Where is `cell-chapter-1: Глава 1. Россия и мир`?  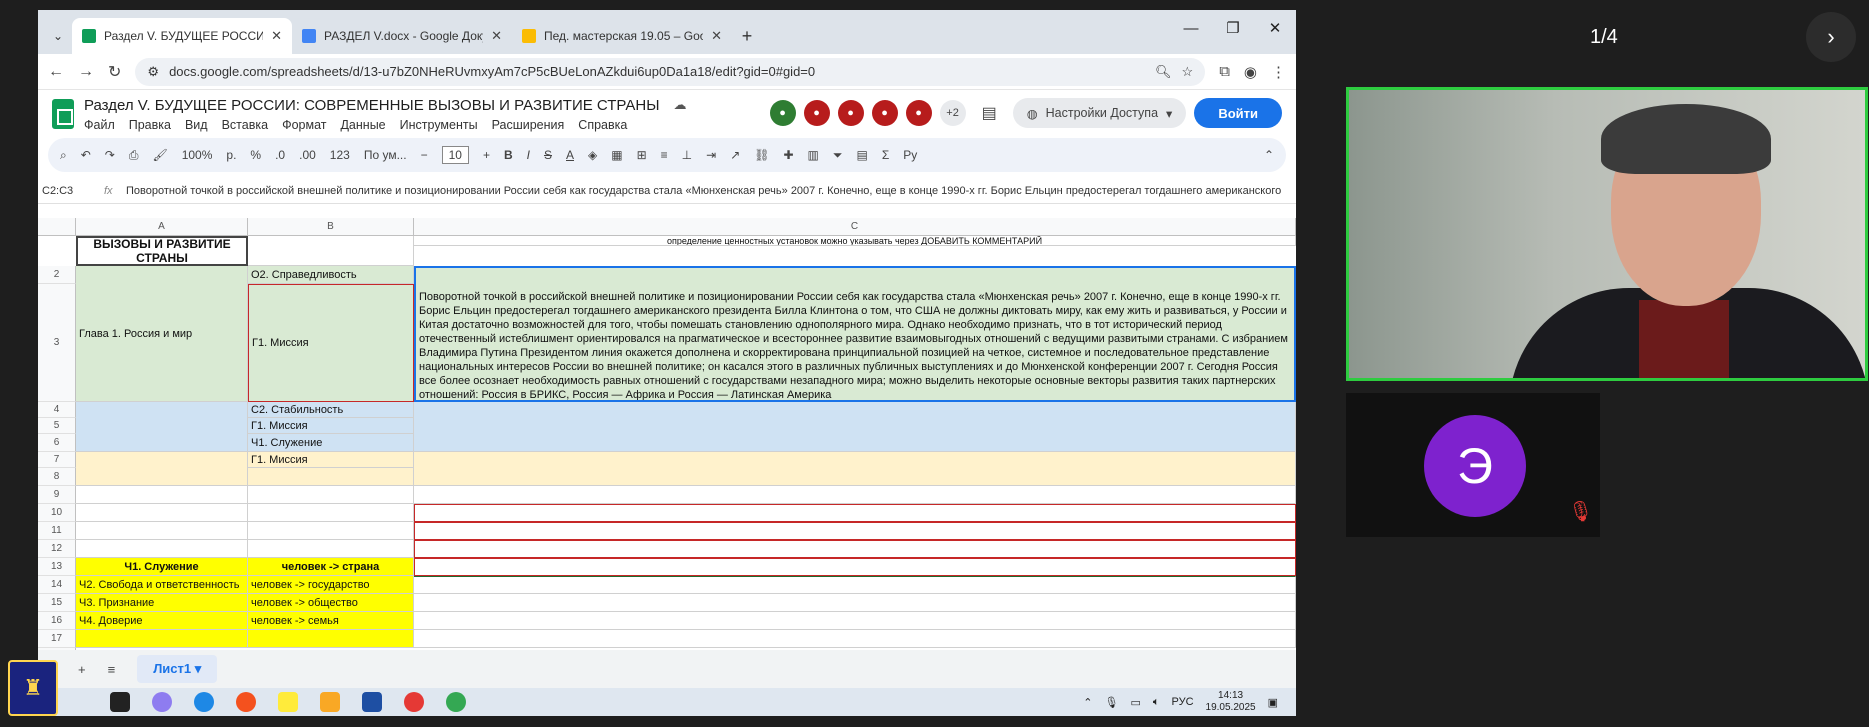 cell-chapter-1: Глава 1. Россия и мир is located at coordinates (162, 334).